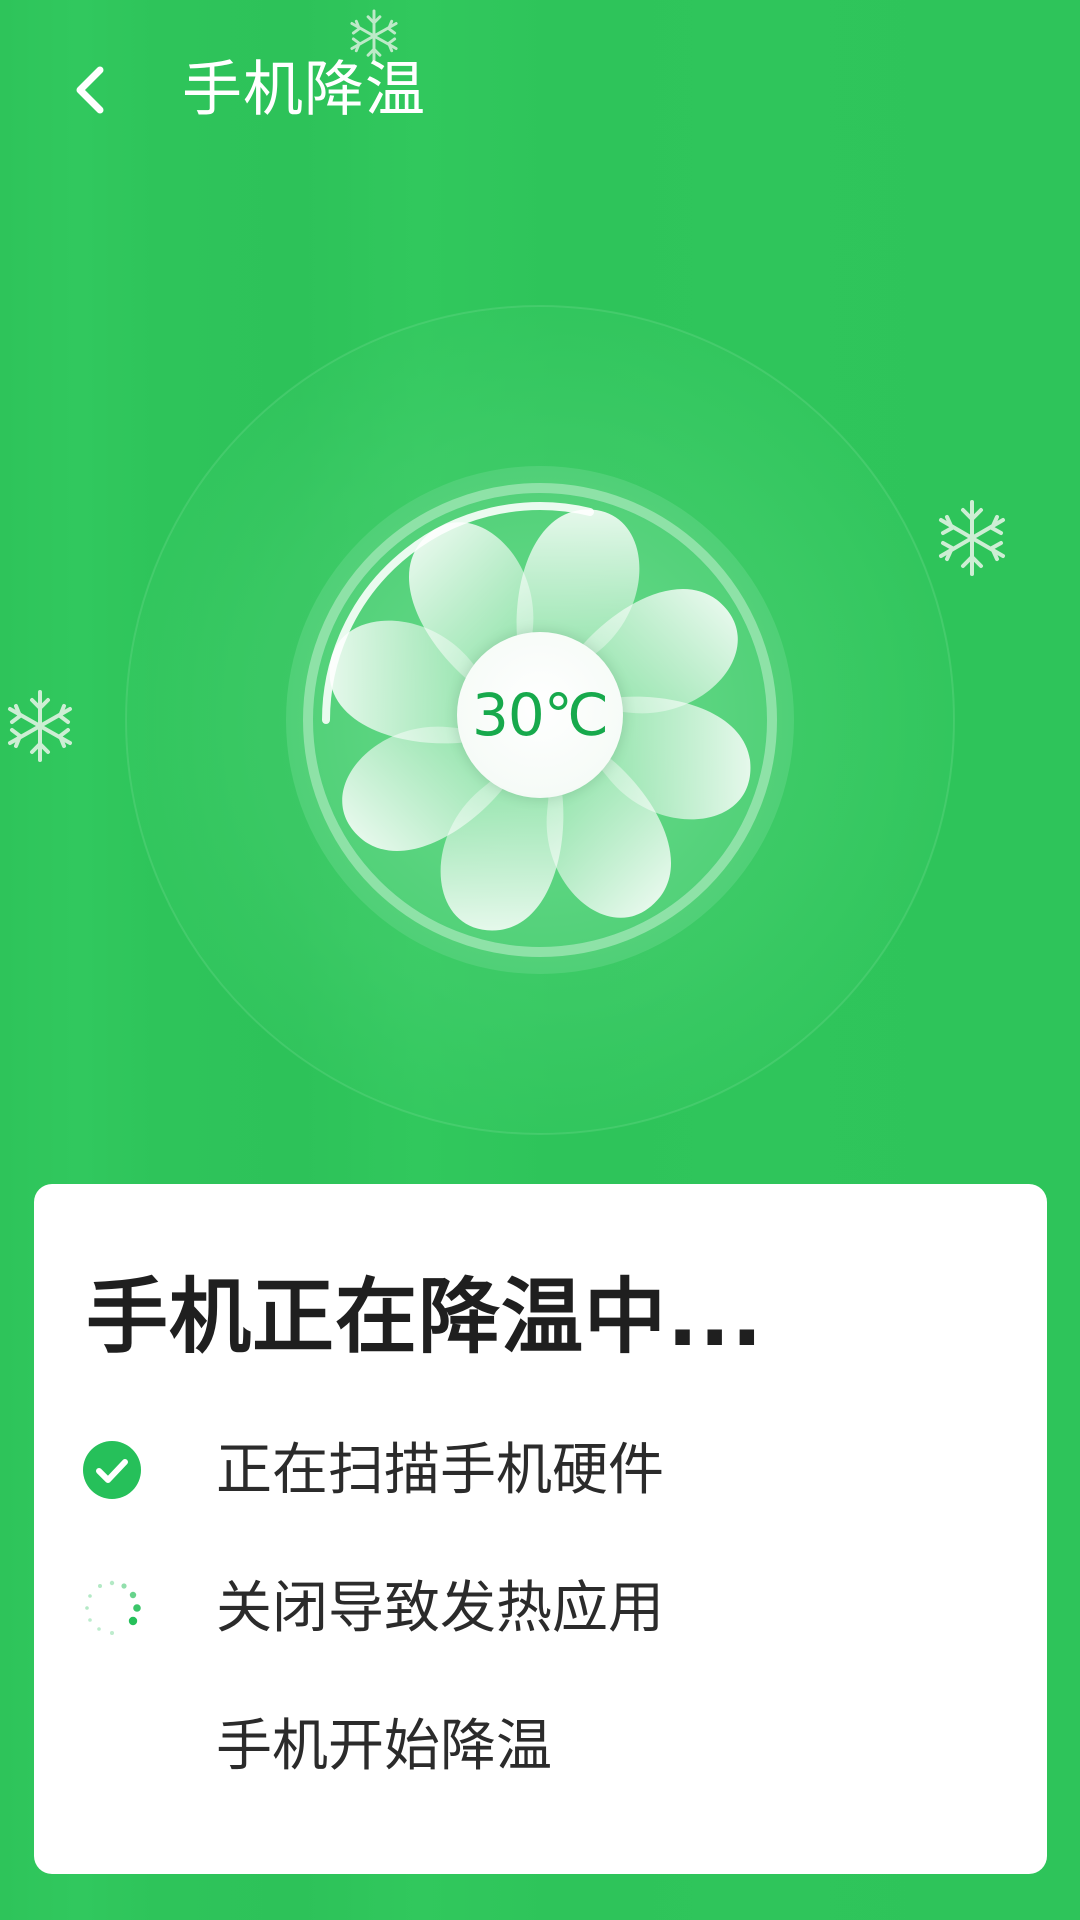  I want to click on check-circle-icon, so click(112, 1470).